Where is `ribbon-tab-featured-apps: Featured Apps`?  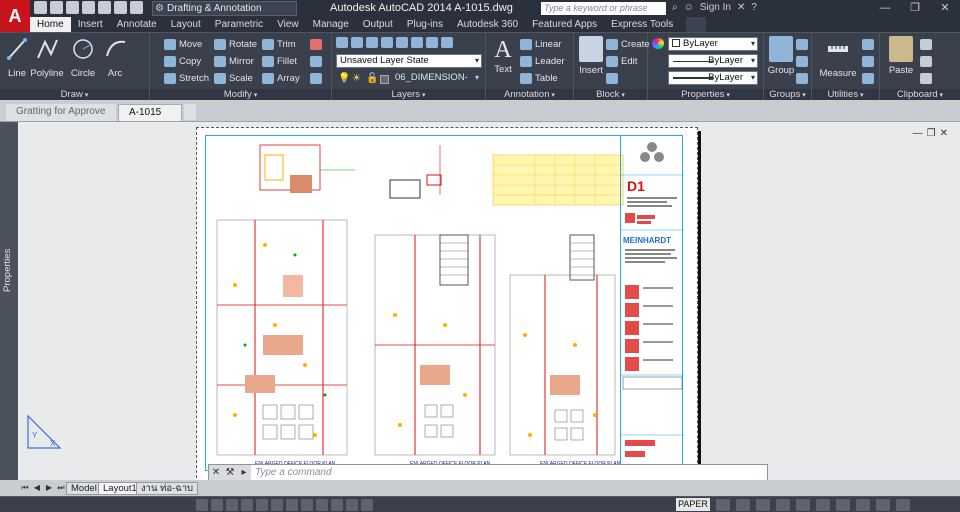 ribbon-tab-featured-apps: Featured Apps is located at coordinates (564, 24).